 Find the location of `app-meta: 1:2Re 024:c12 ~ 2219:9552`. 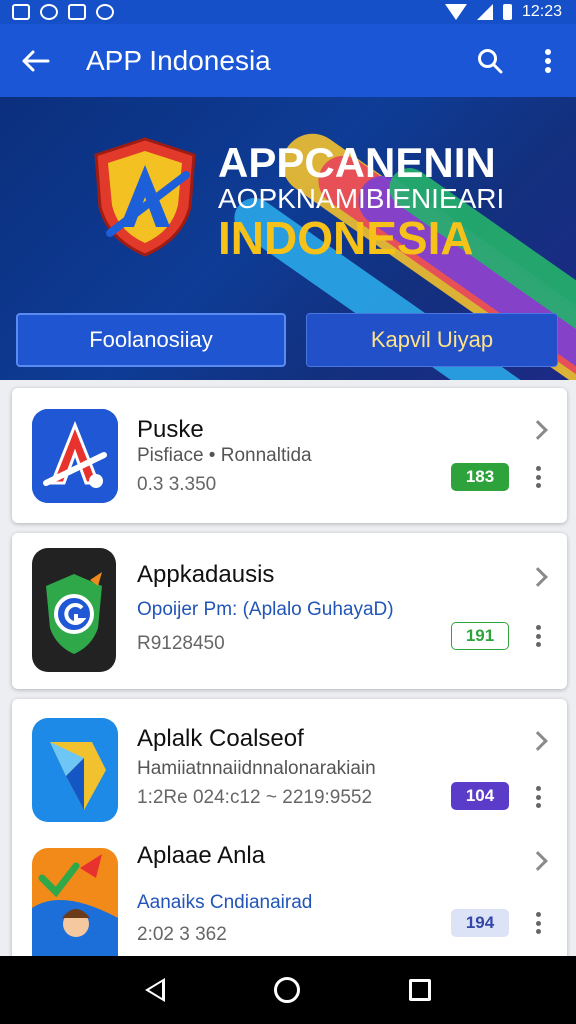

app-meta: 1:2Re 024:c12 ~ 2219:9552 is located at coordinates (255, 797).